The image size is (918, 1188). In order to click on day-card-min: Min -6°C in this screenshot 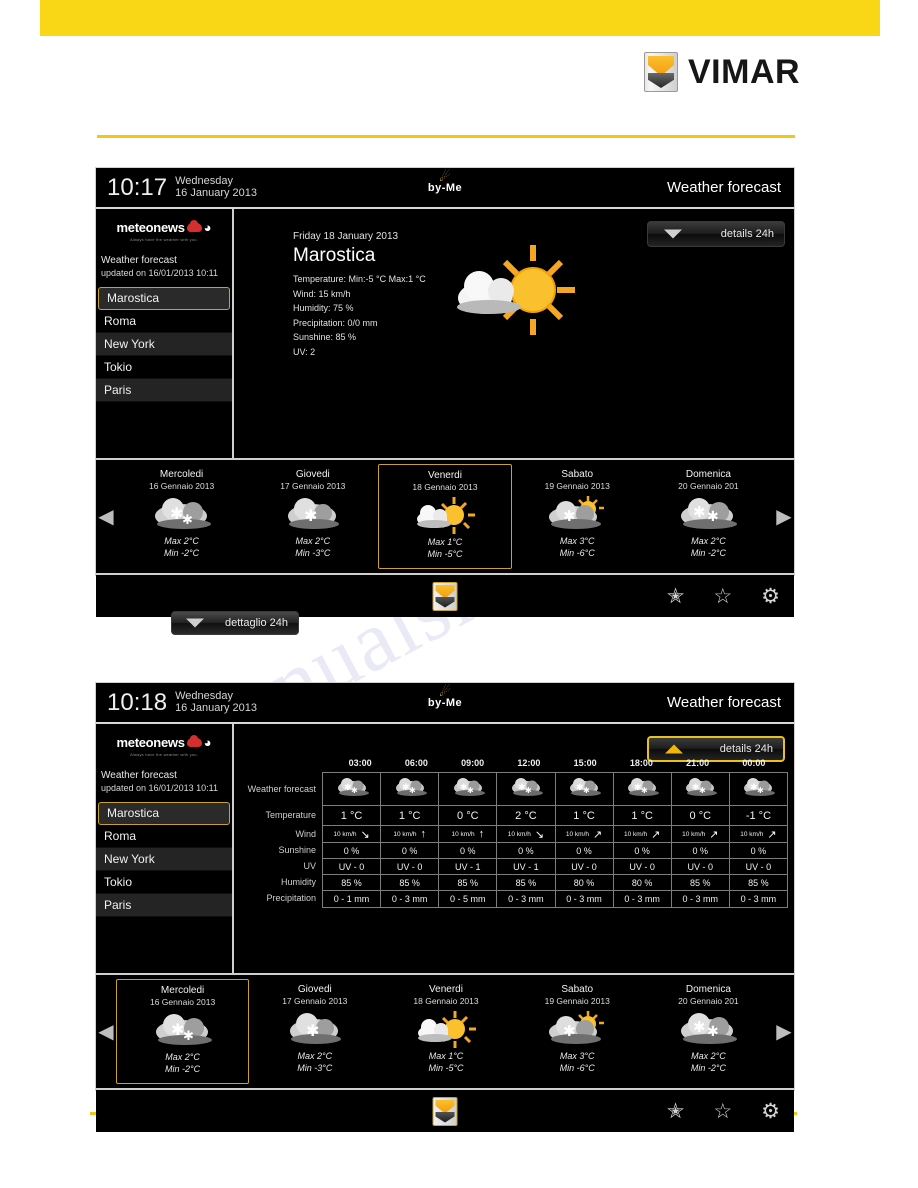, I will do `click(577, 1067)`.